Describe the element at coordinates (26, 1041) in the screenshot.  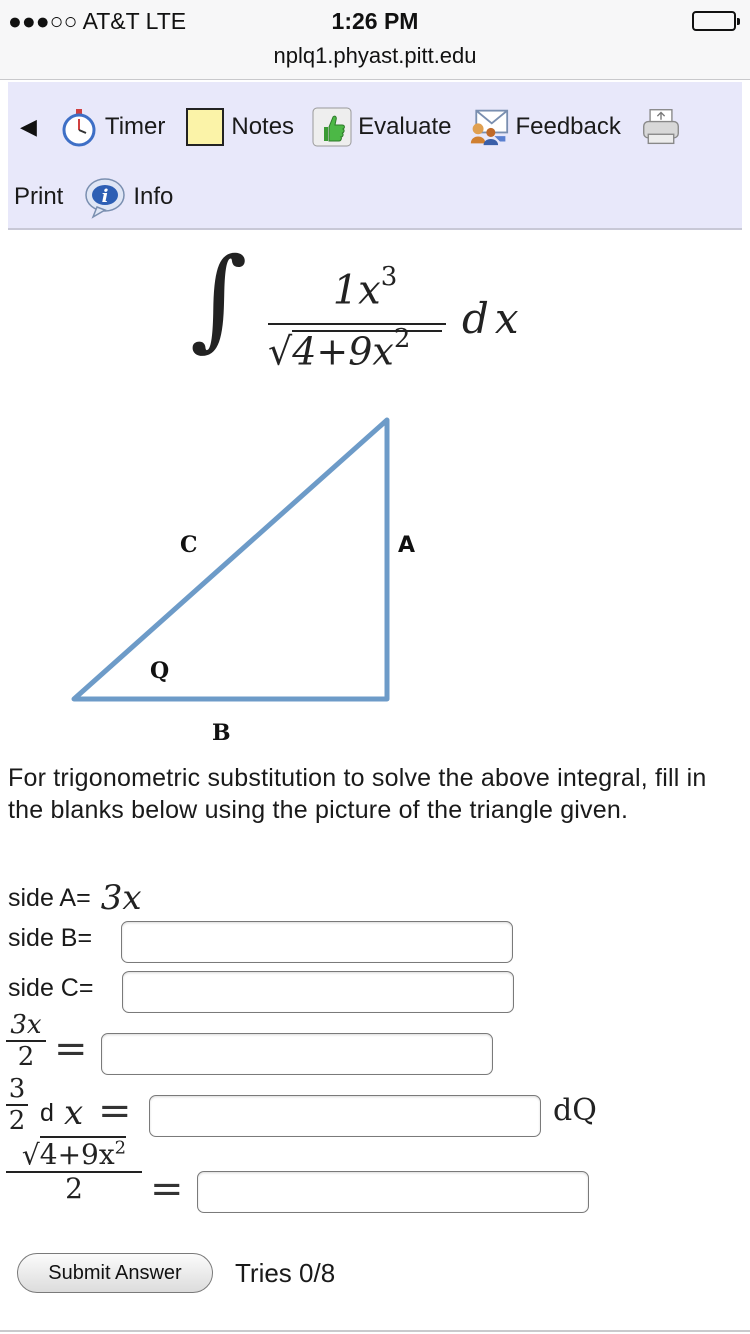
I see `fraction-3x-over-2: 3x 2` at that location.